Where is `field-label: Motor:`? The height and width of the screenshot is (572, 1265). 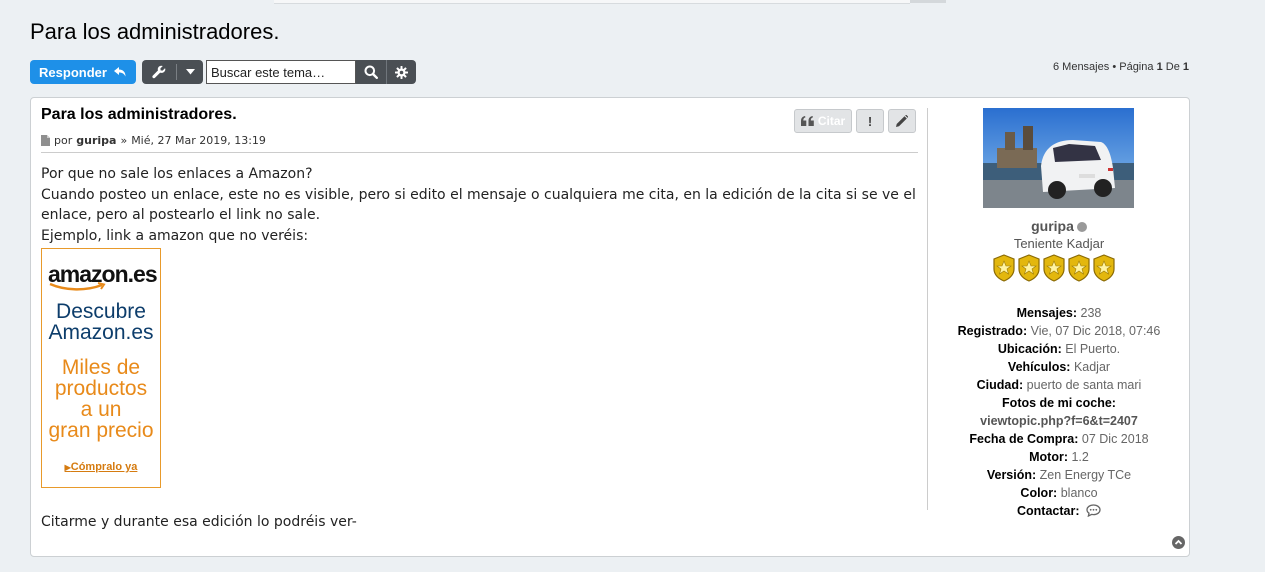 field-label: Motor: is located at coordinates (1048, 457).